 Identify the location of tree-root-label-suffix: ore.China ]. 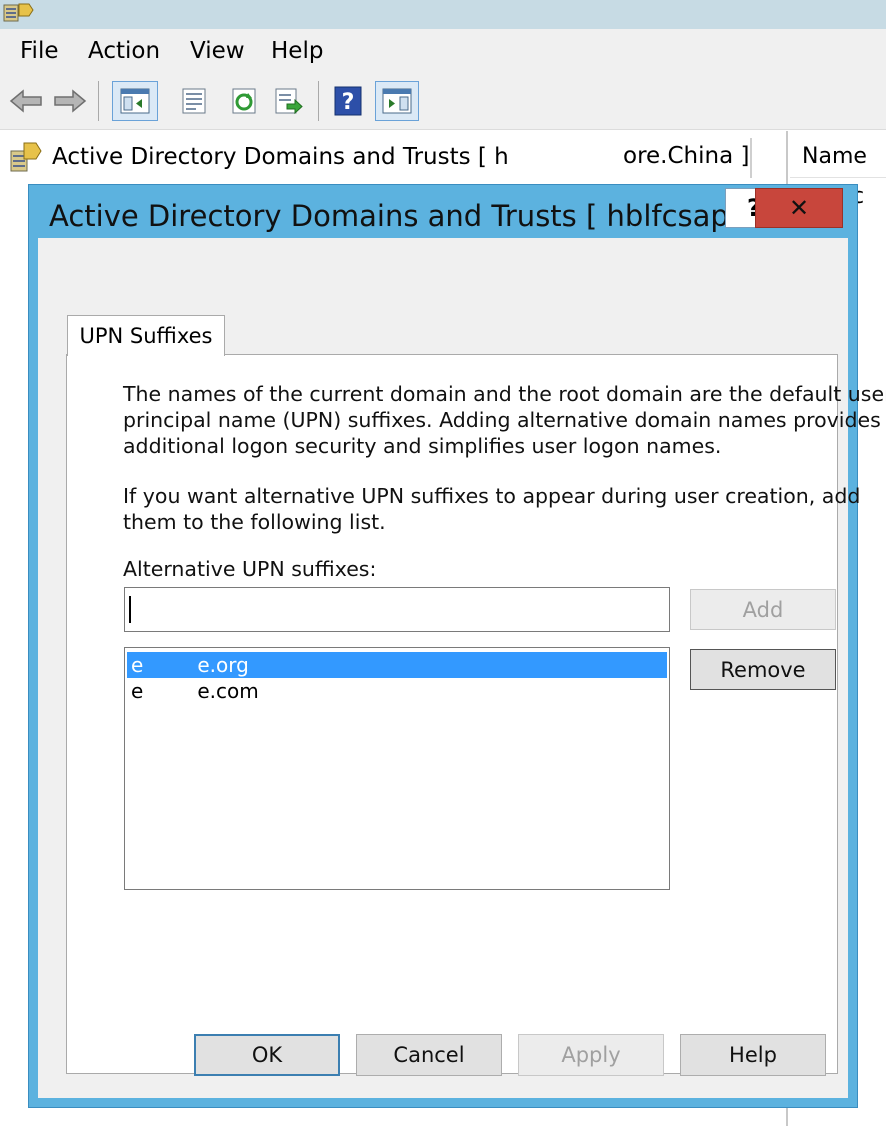
(686, 156).